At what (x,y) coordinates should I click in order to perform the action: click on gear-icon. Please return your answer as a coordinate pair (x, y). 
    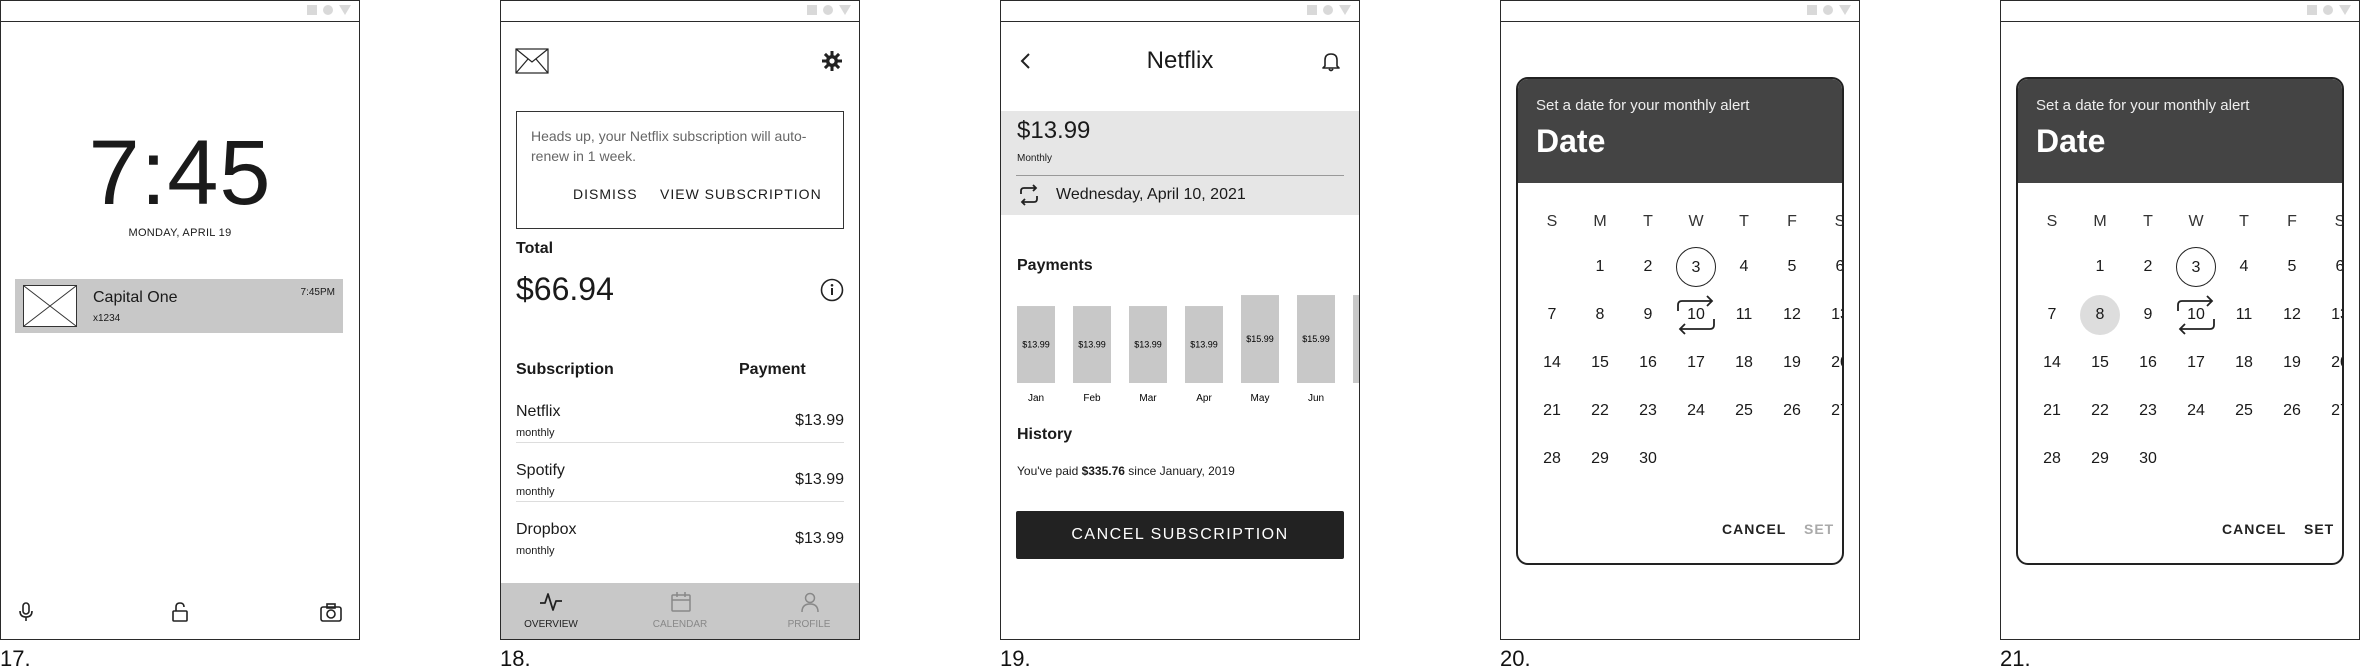
    Looking at the image, I should click on (832, 61).